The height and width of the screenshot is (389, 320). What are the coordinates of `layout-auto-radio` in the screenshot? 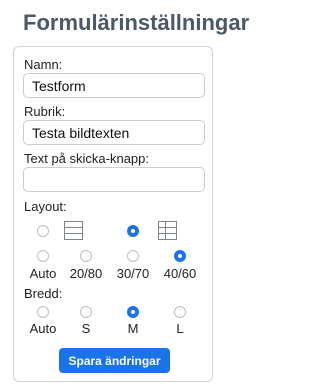 It's located at (43, 256).